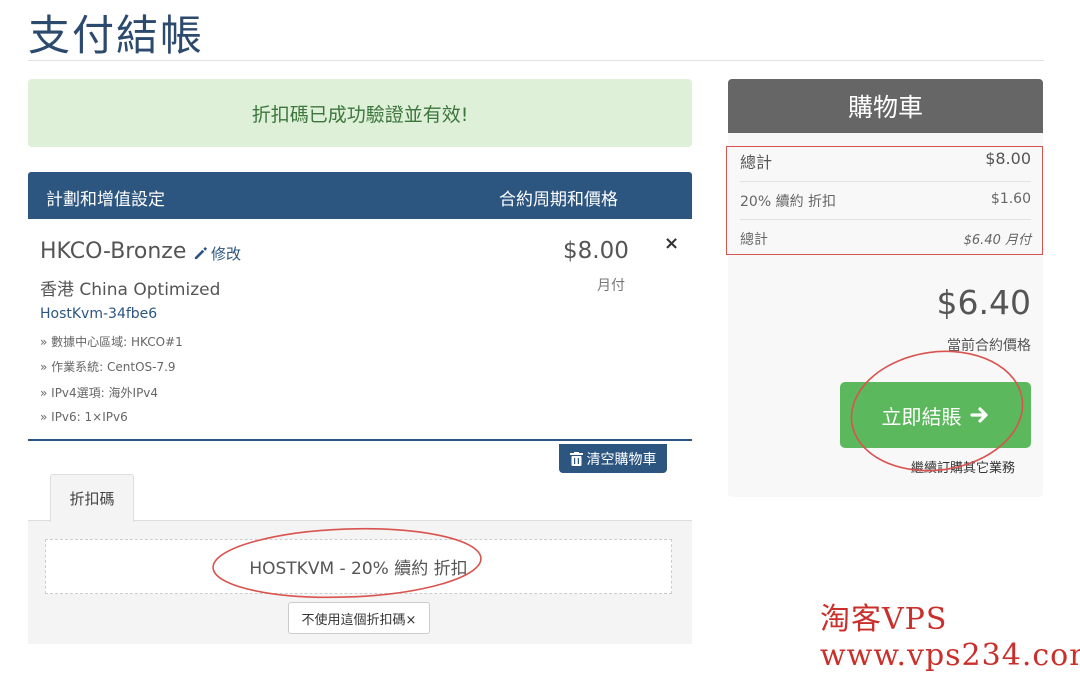  I want to click on config-ipv4: » IPv4選項: 海外IPv4, so click(99, 393).